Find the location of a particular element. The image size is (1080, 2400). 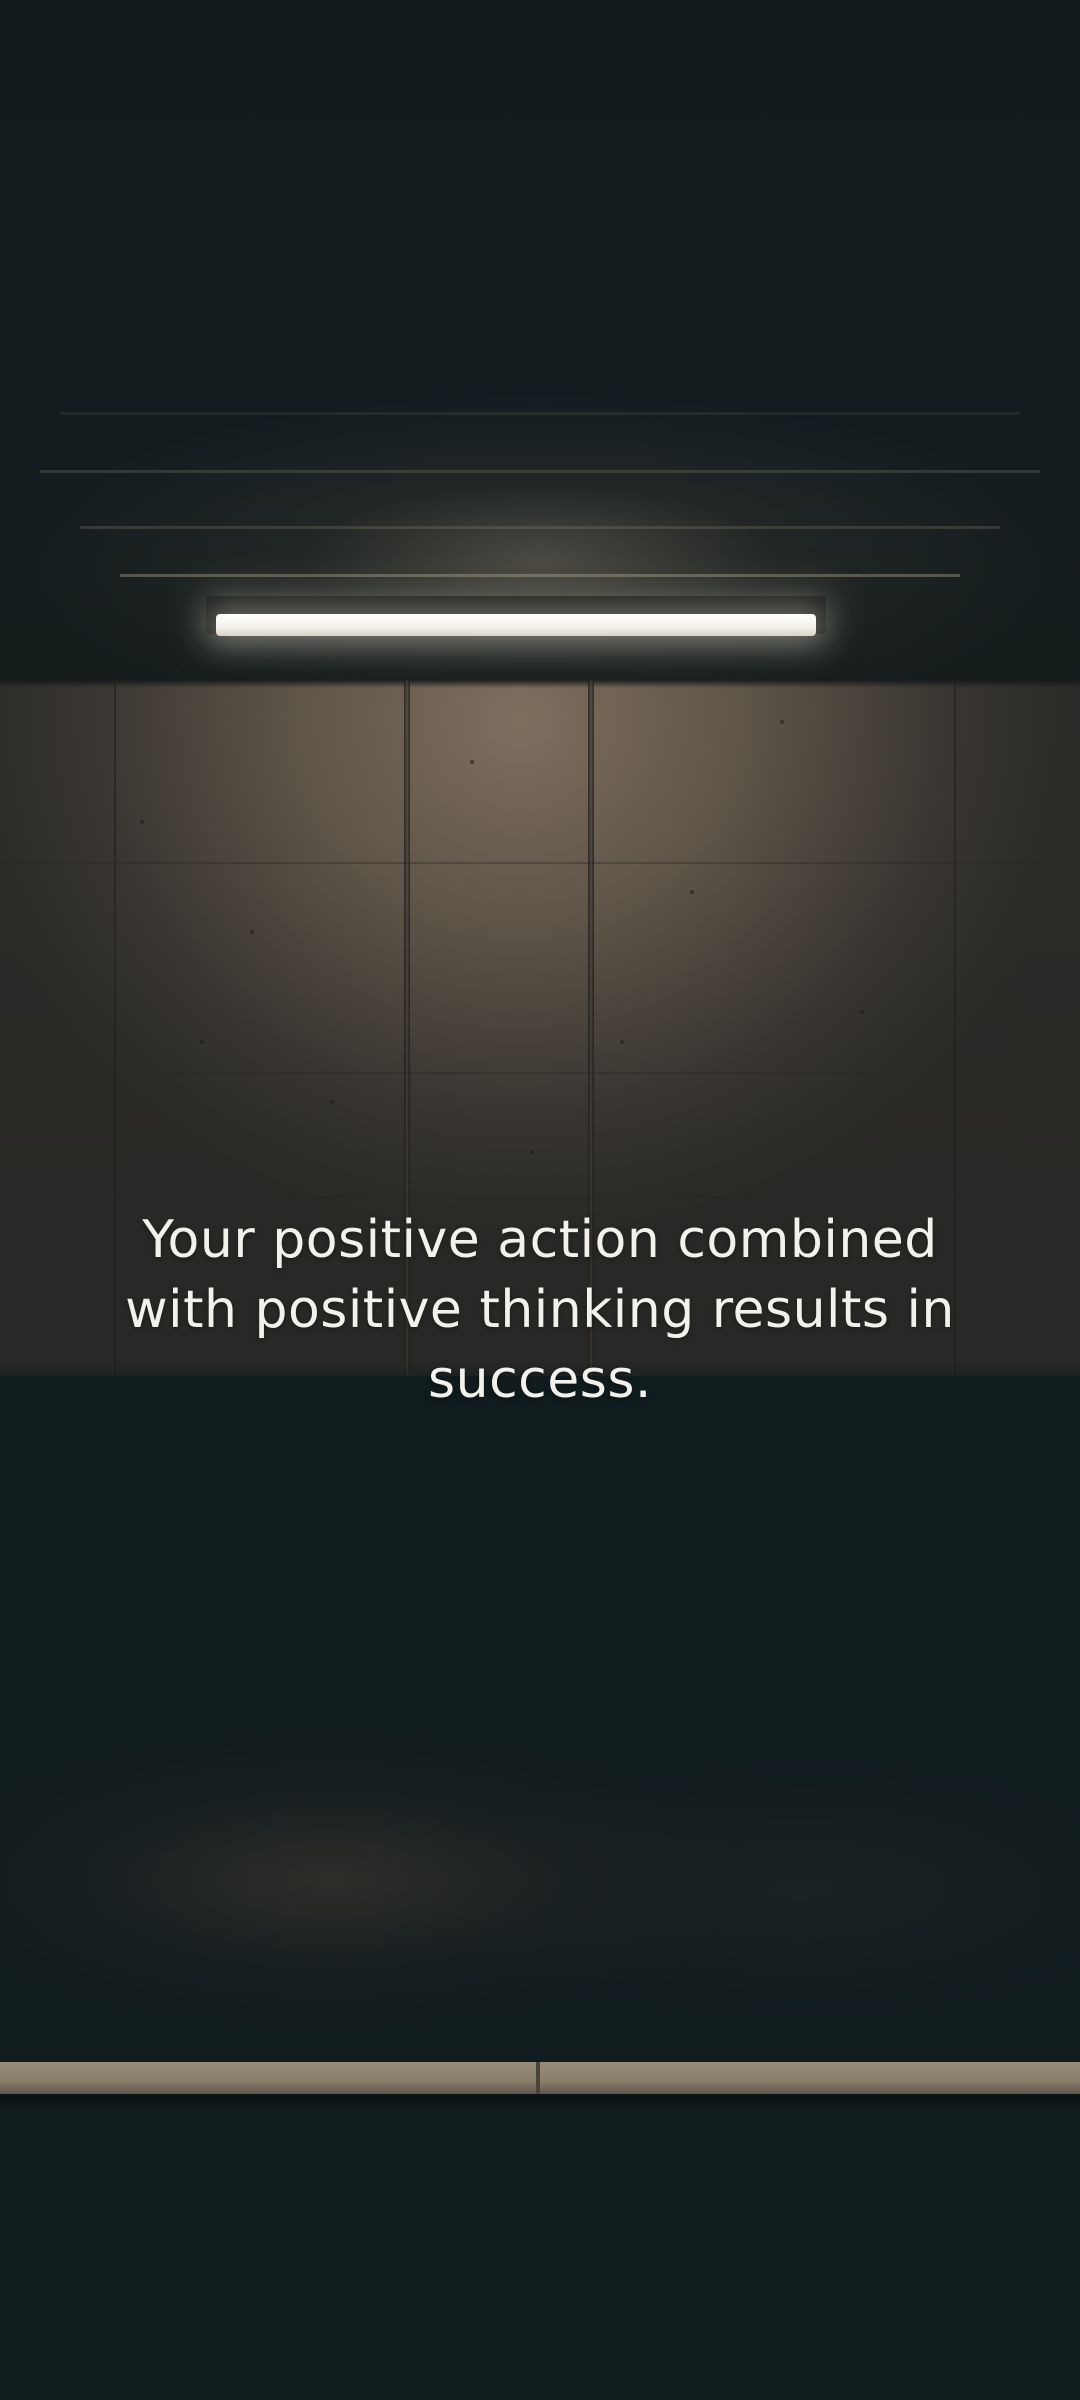

fluorescent-tube is located at coordinates (516, 625).